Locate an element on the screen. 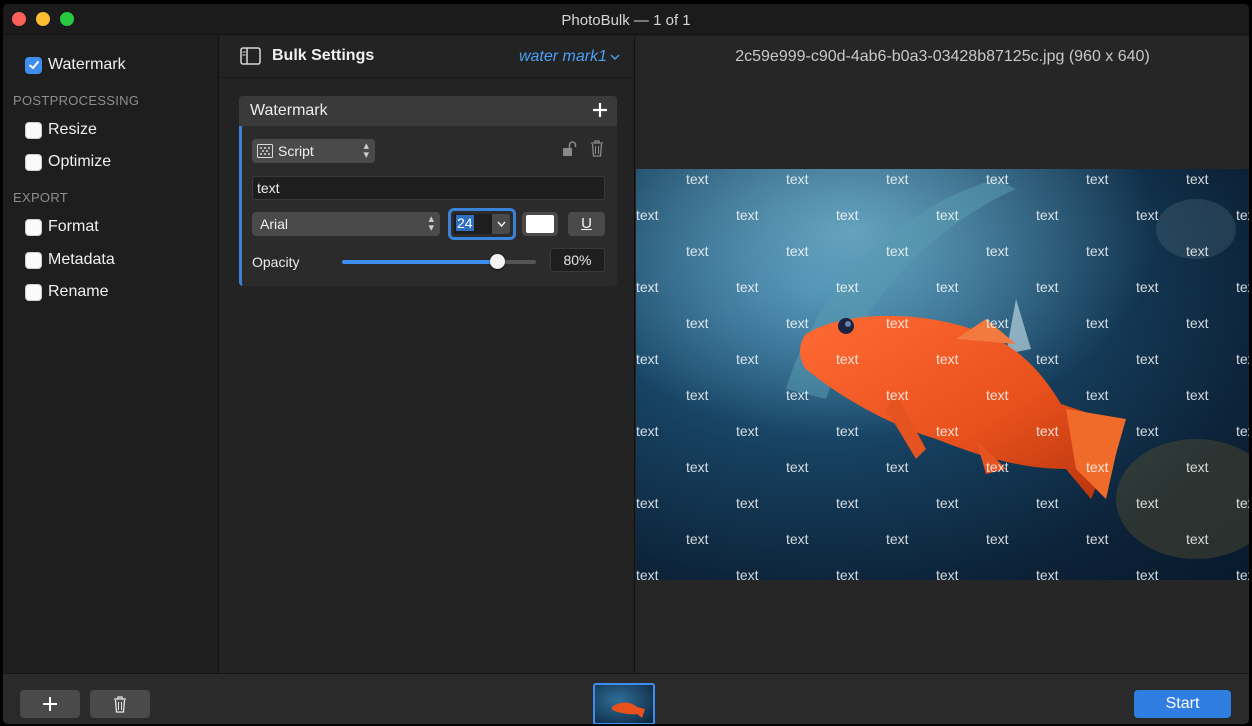  watermark-checkbox is located at coordinates (33, 65).